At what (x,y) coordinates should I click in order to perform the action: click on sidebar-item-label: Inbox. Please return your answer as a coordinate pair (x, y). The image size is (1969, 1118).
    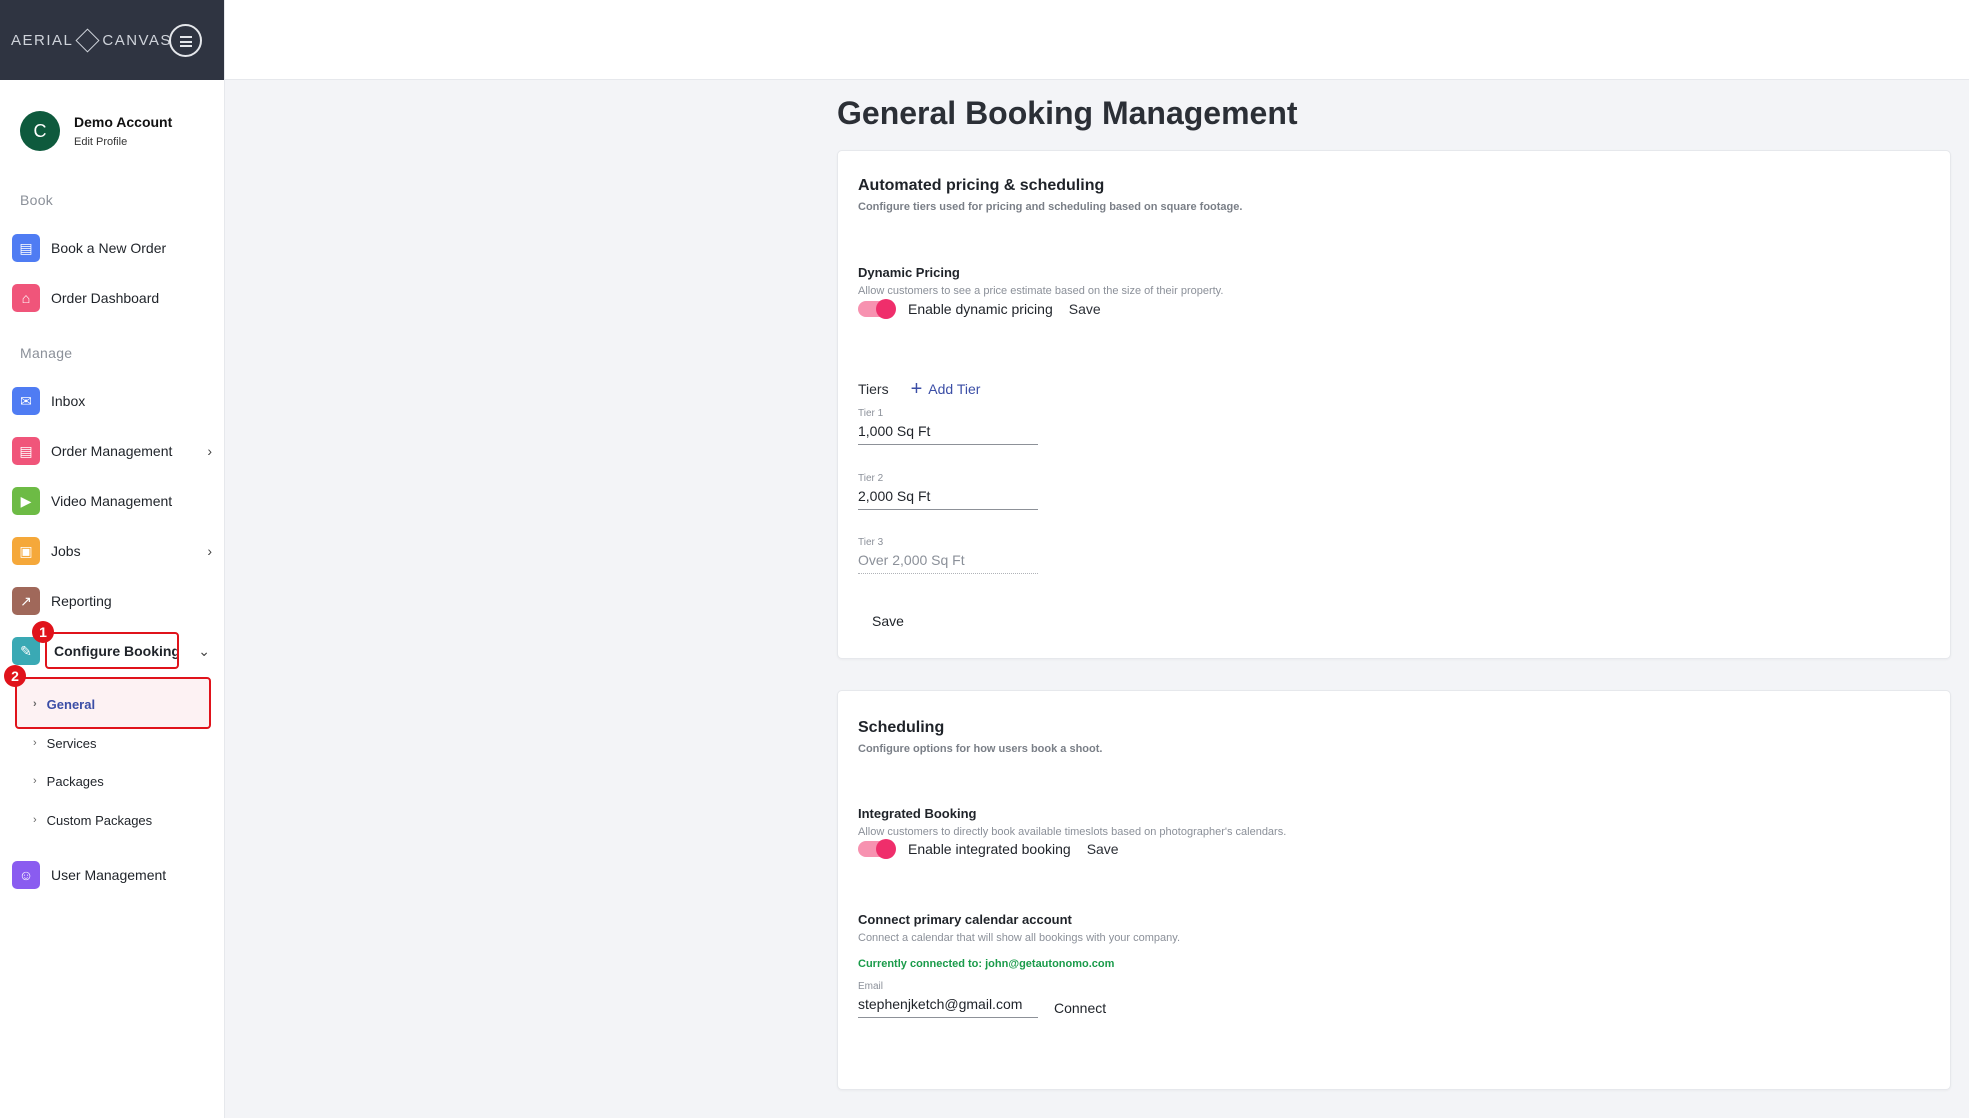
    Looking at the image, I should click on (68, 401).